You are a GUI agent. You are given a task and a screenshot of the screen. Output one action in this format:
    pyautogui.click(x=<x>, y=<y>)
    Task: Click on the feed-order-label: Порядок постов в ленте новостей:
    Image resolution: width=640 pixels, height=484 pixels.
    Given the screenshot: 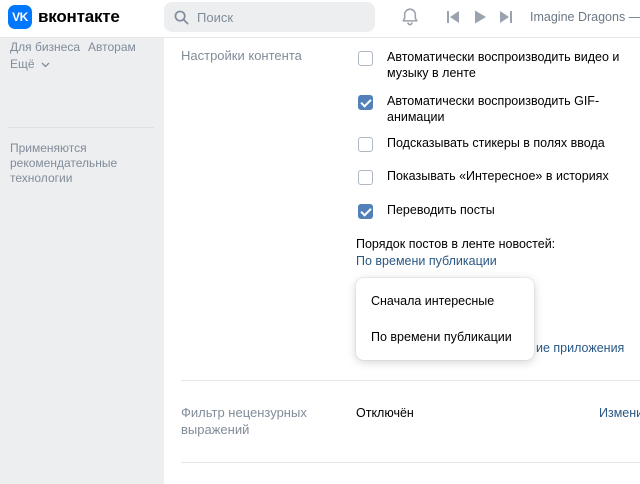 What is the action you would take?
    pyautogui.click(x=456, y=244)
    